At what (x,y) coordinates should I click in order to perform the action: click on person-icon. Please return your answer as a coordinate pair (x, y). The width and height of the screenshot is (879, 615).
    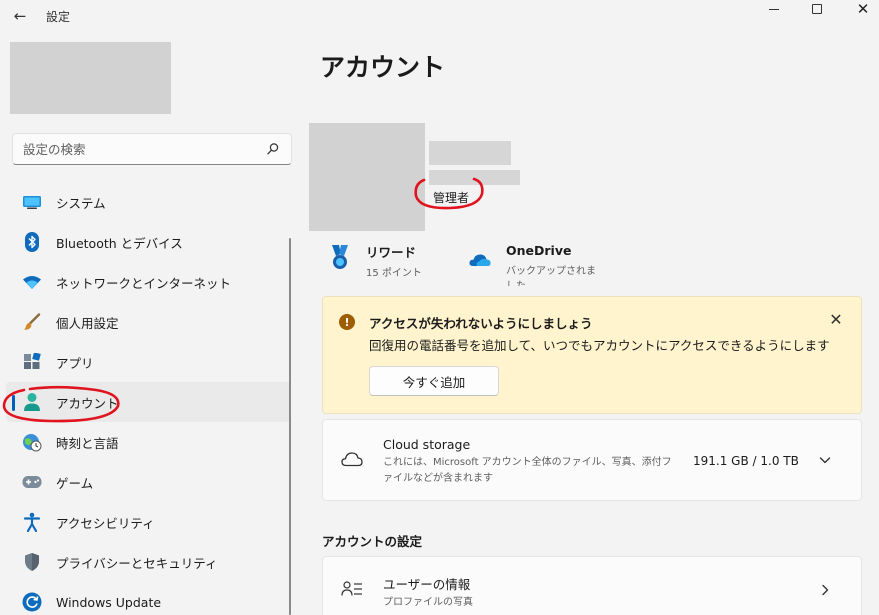
    Looking at the image, I should click on (32, 402).